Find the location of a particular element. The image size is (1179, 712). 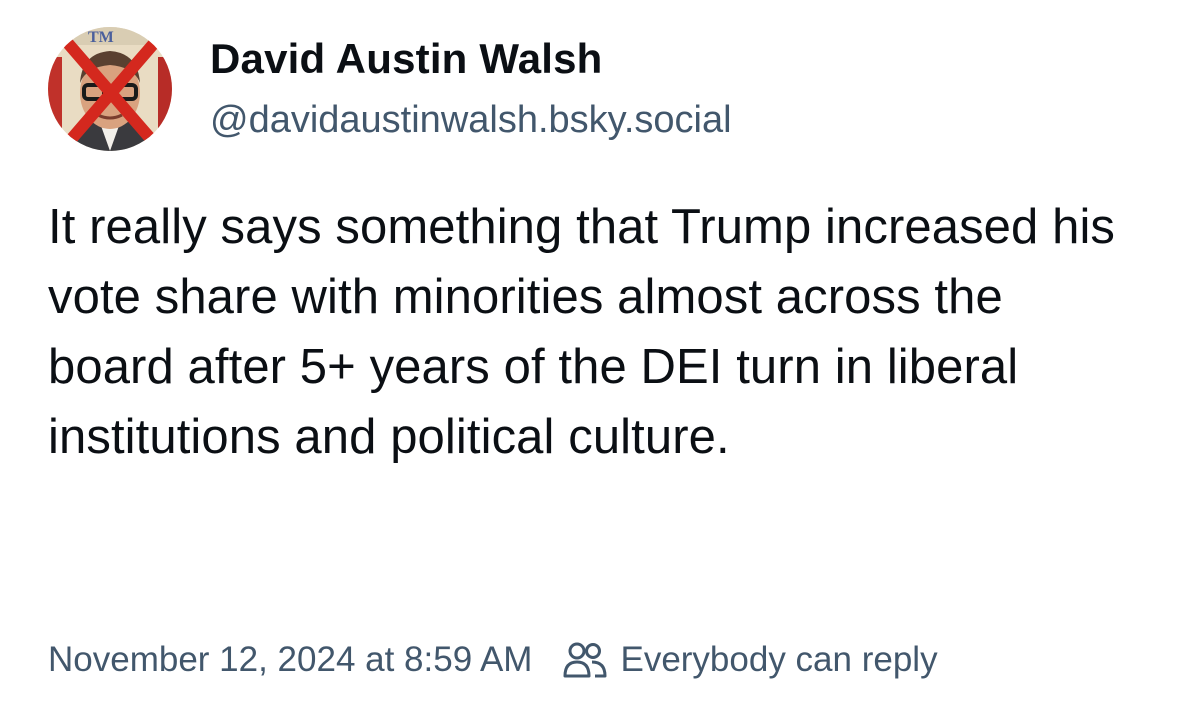

author-avatar: TM is located at coordinates (110, 89).